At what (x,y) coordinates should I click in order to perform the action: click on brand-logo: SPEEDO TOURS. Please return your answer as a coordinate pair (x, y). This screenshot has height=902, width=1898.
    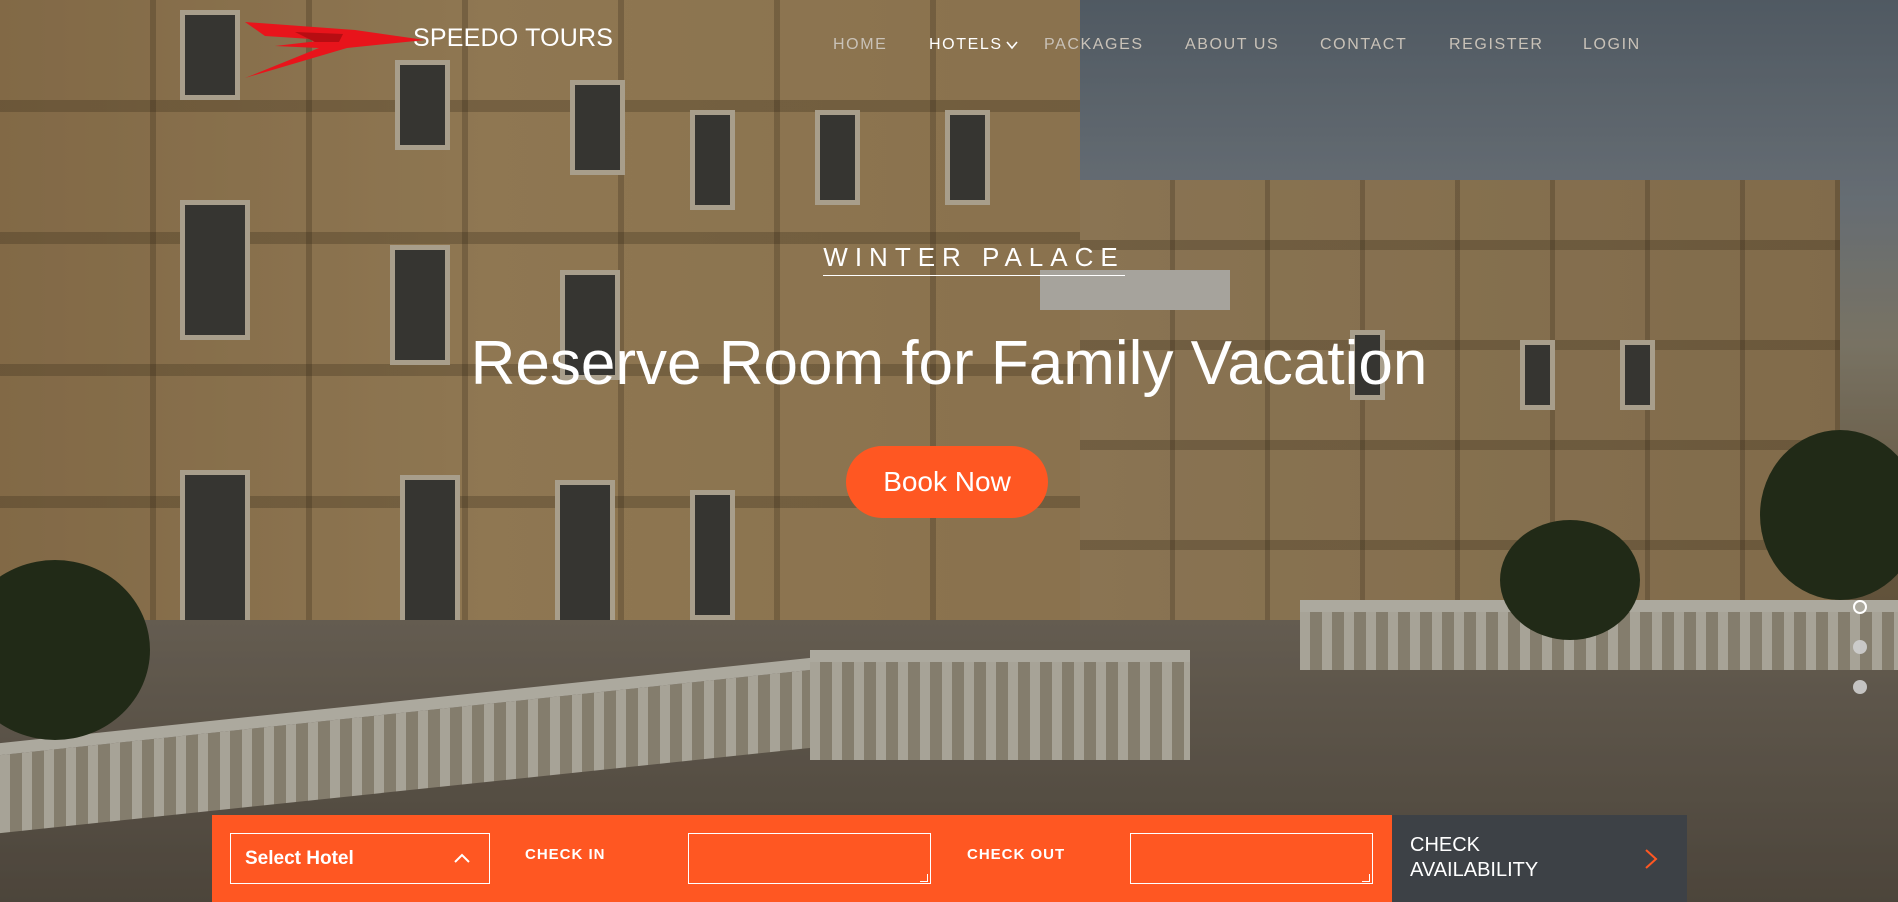
    Looking at the image, I should click on (424, 49).